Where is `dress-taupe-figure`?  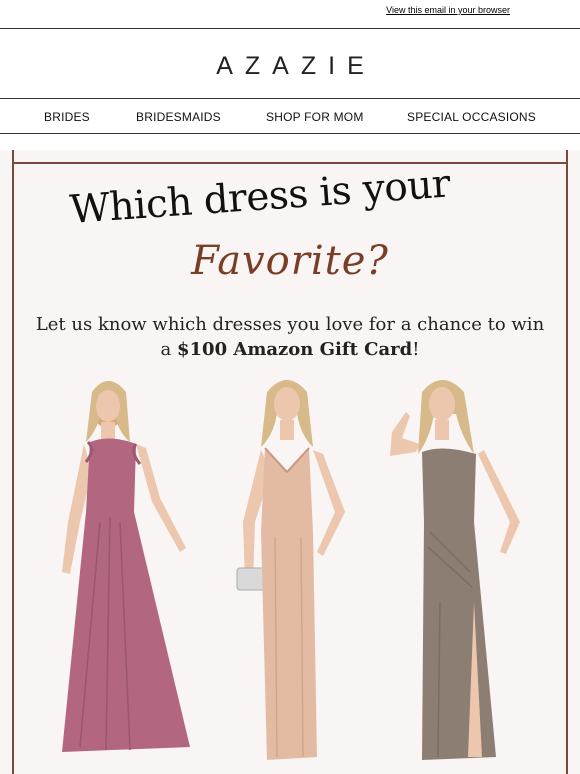 dress-taupe-figure is located at coordinates (455, 570).